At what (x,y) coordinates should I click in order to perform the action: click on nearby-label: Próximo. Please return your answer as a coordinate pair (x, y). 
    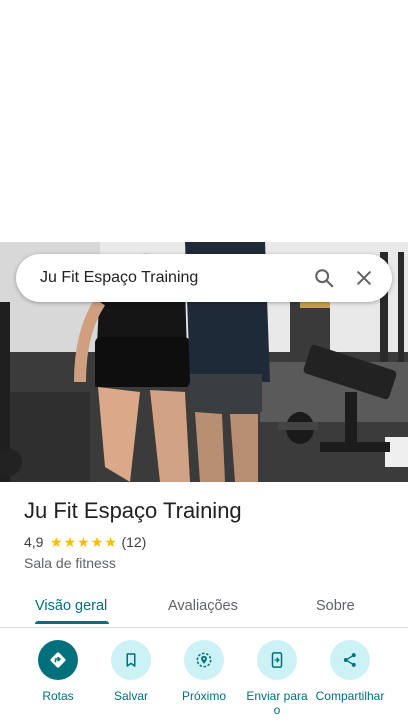
    Looking at the image, I should click on (203, 696).